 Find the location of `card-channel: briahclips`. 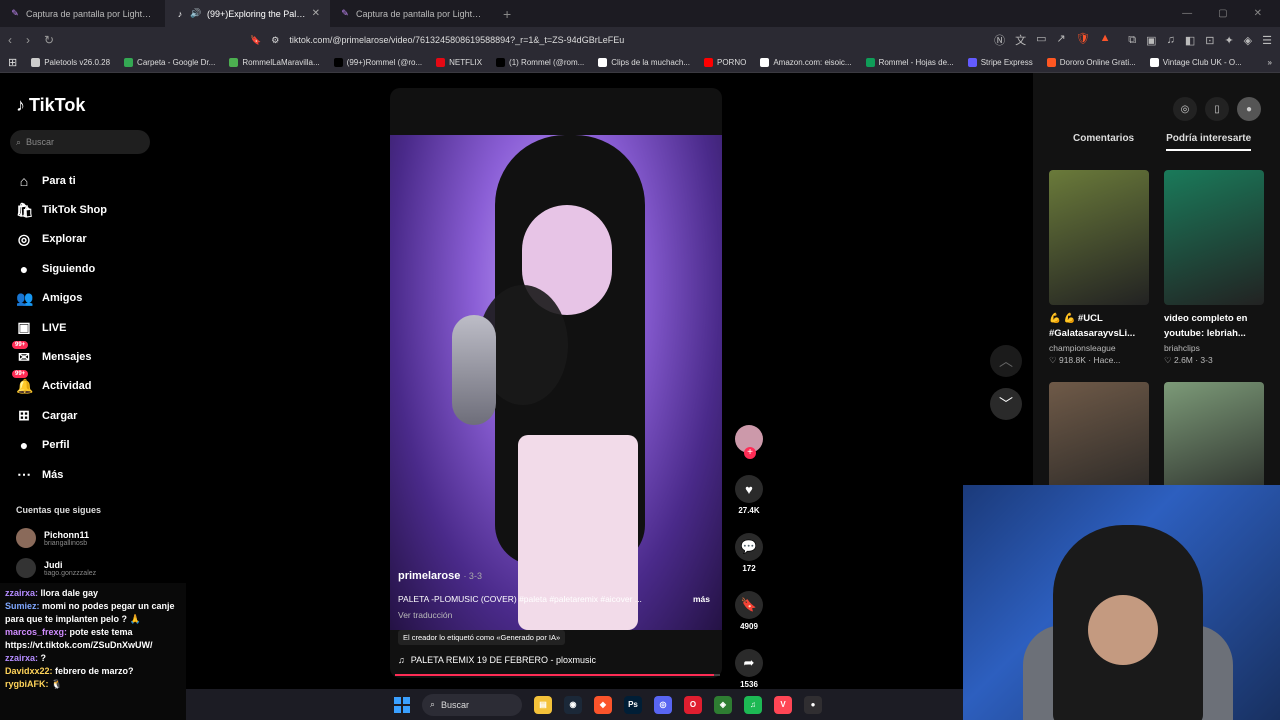

card-channel: briahclips is located at coordinates (1214, 348).